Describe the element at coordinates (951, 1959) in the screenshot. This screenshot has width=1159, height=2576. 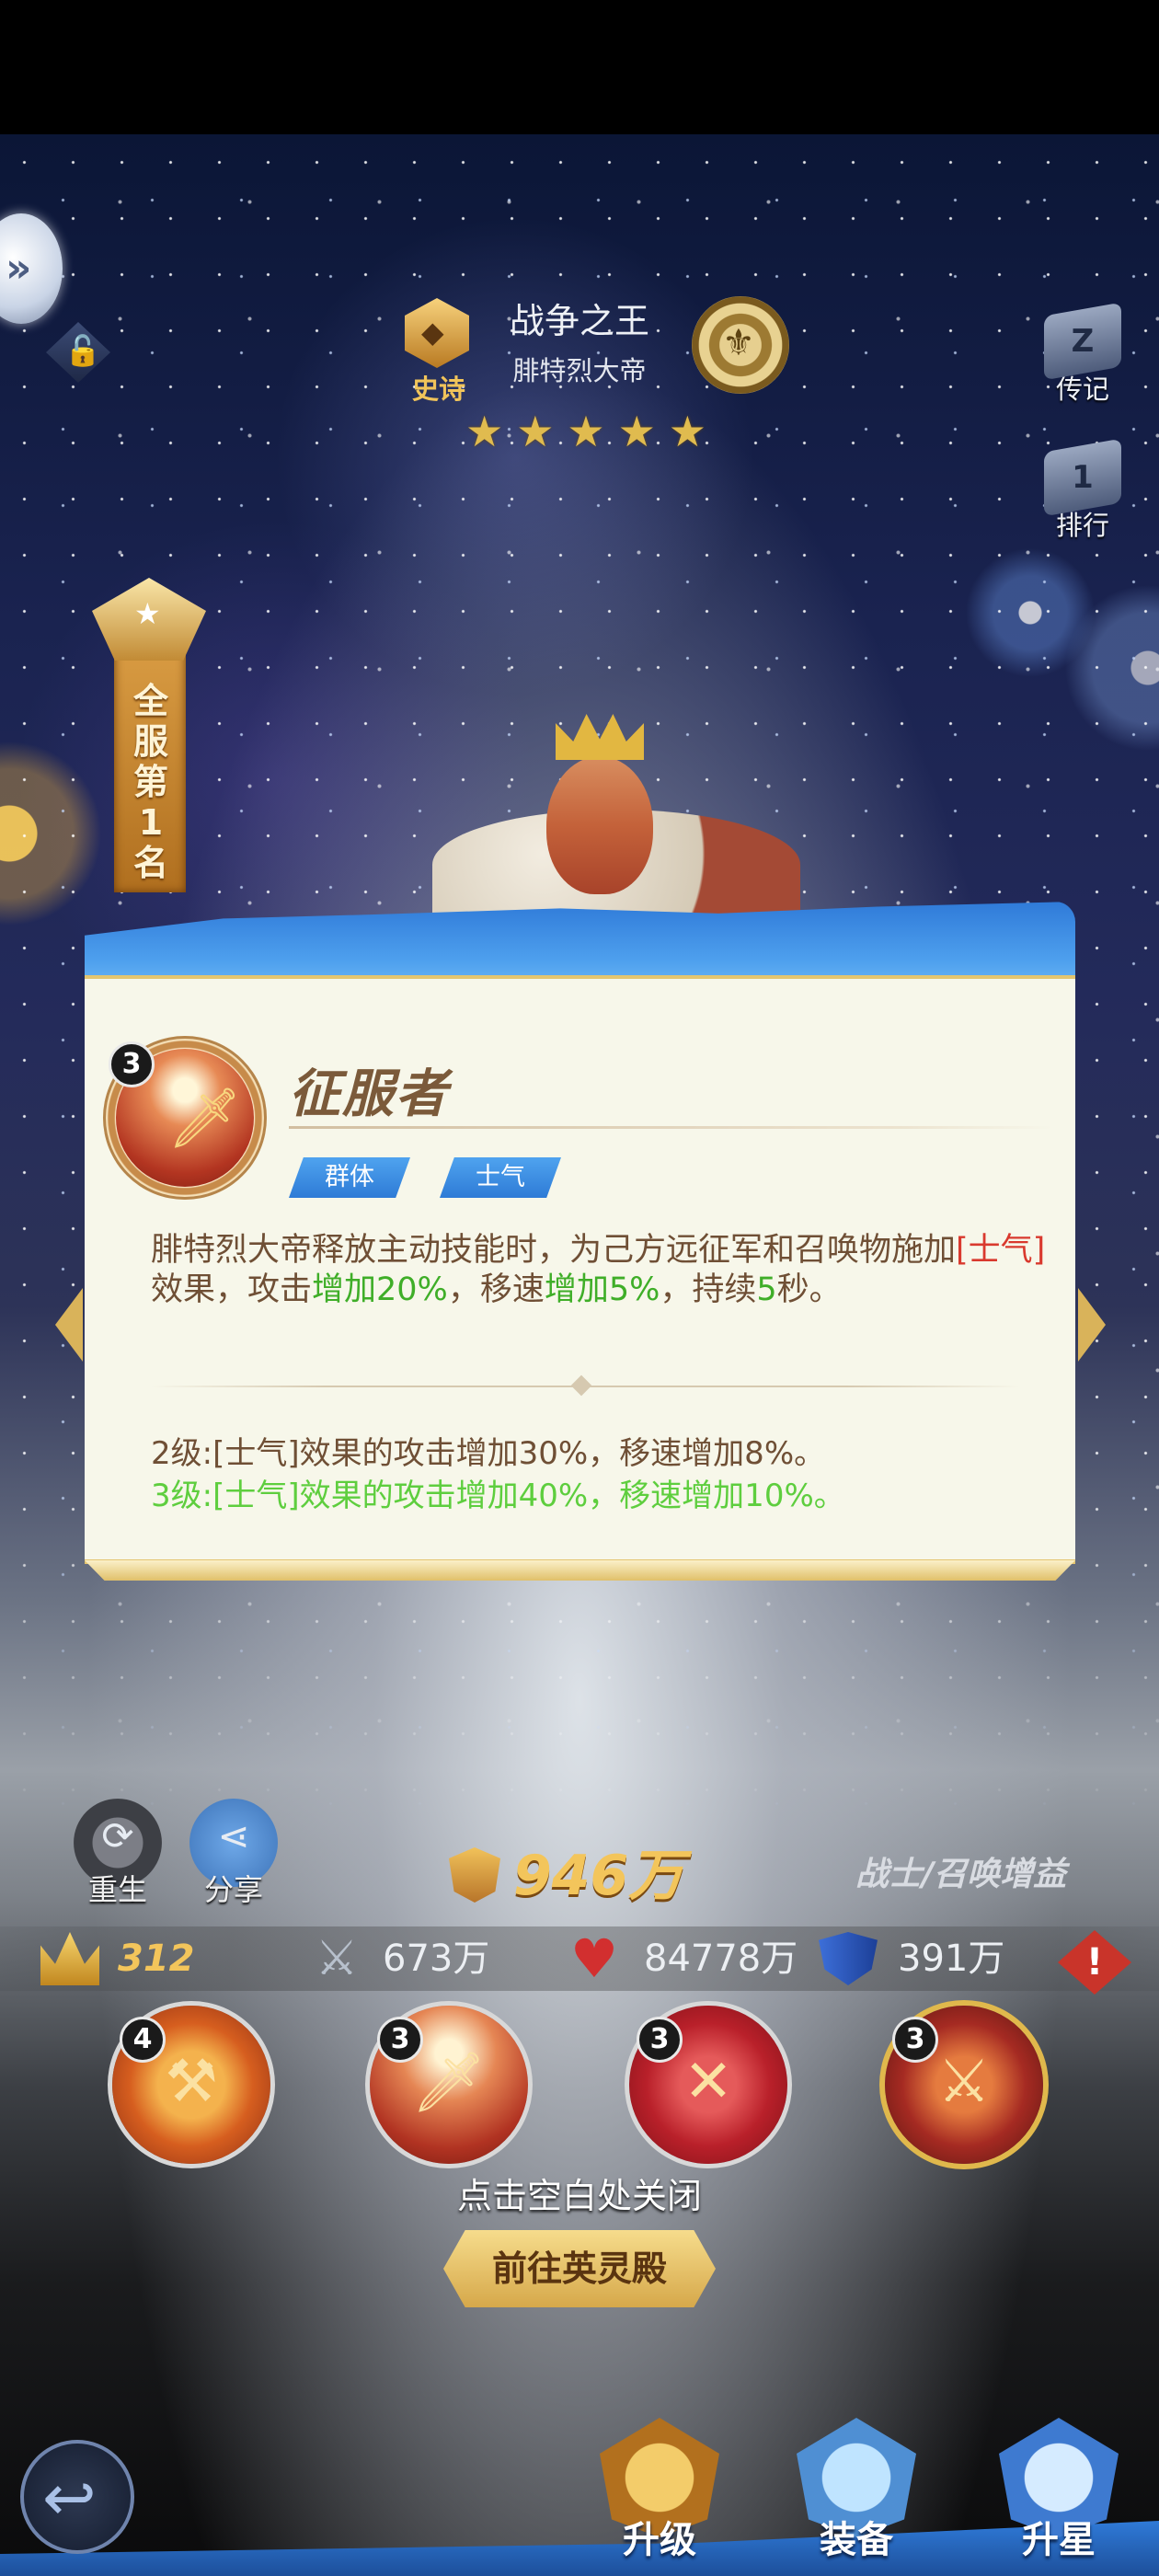
I see `defense-value: 391万` at that location.